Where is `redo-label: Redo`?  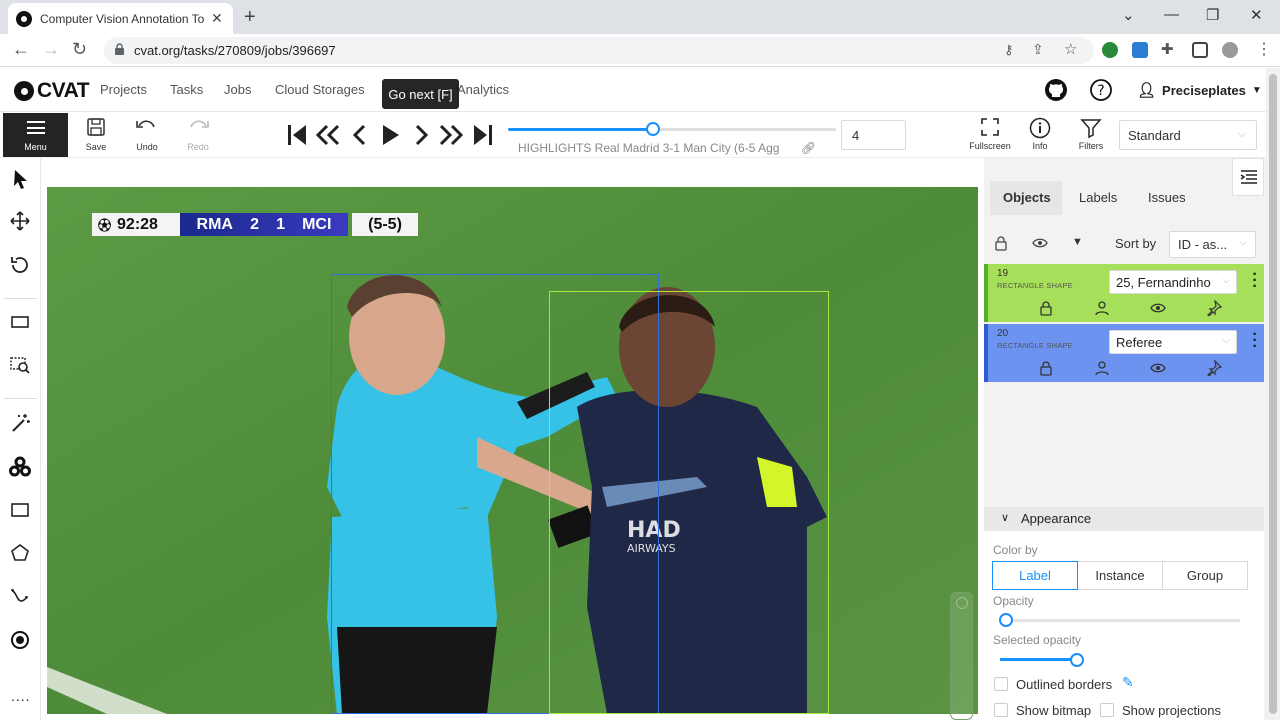
redo-label: Redo is located at coordinates (198, 147).